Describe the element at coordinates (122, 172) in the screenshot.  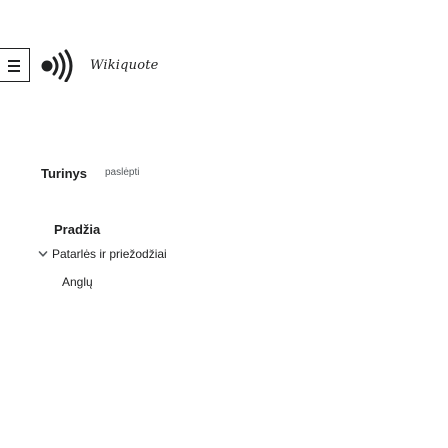
I see `hide-toc-link: paslėpti` at that location.